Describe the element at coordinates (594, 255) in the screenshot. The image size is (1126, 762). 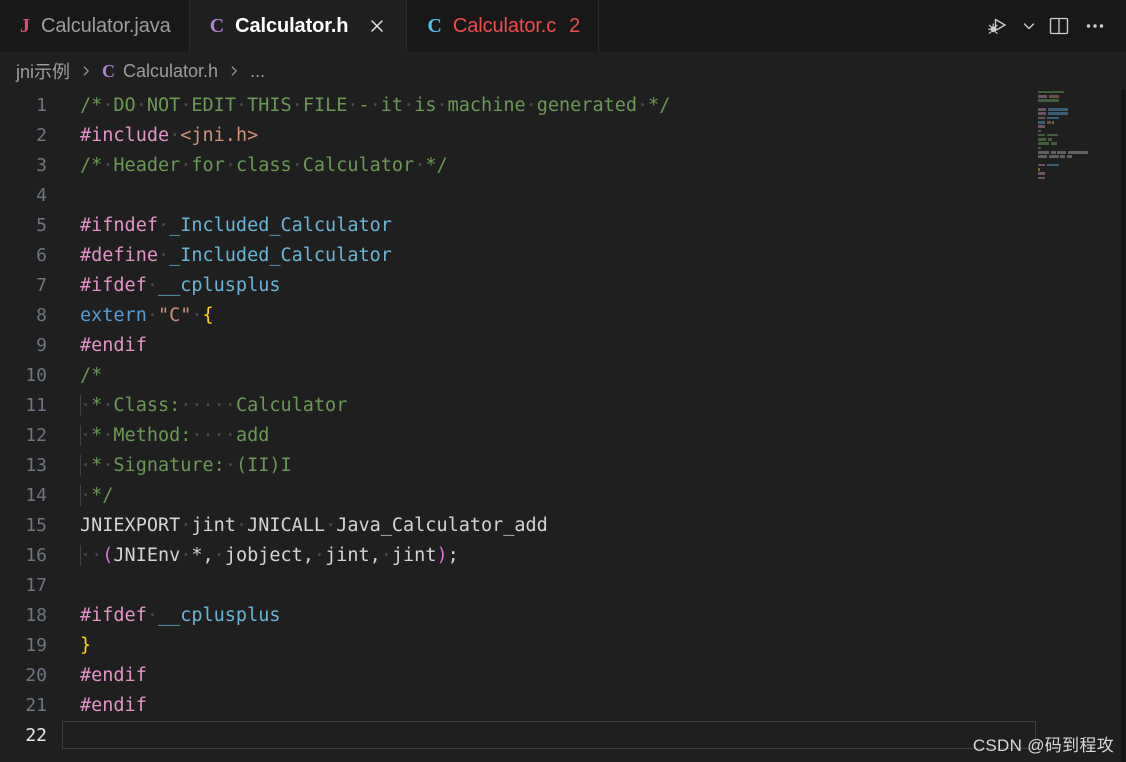
I see `code-line-text: #define·_Included_Calculator` at that location.